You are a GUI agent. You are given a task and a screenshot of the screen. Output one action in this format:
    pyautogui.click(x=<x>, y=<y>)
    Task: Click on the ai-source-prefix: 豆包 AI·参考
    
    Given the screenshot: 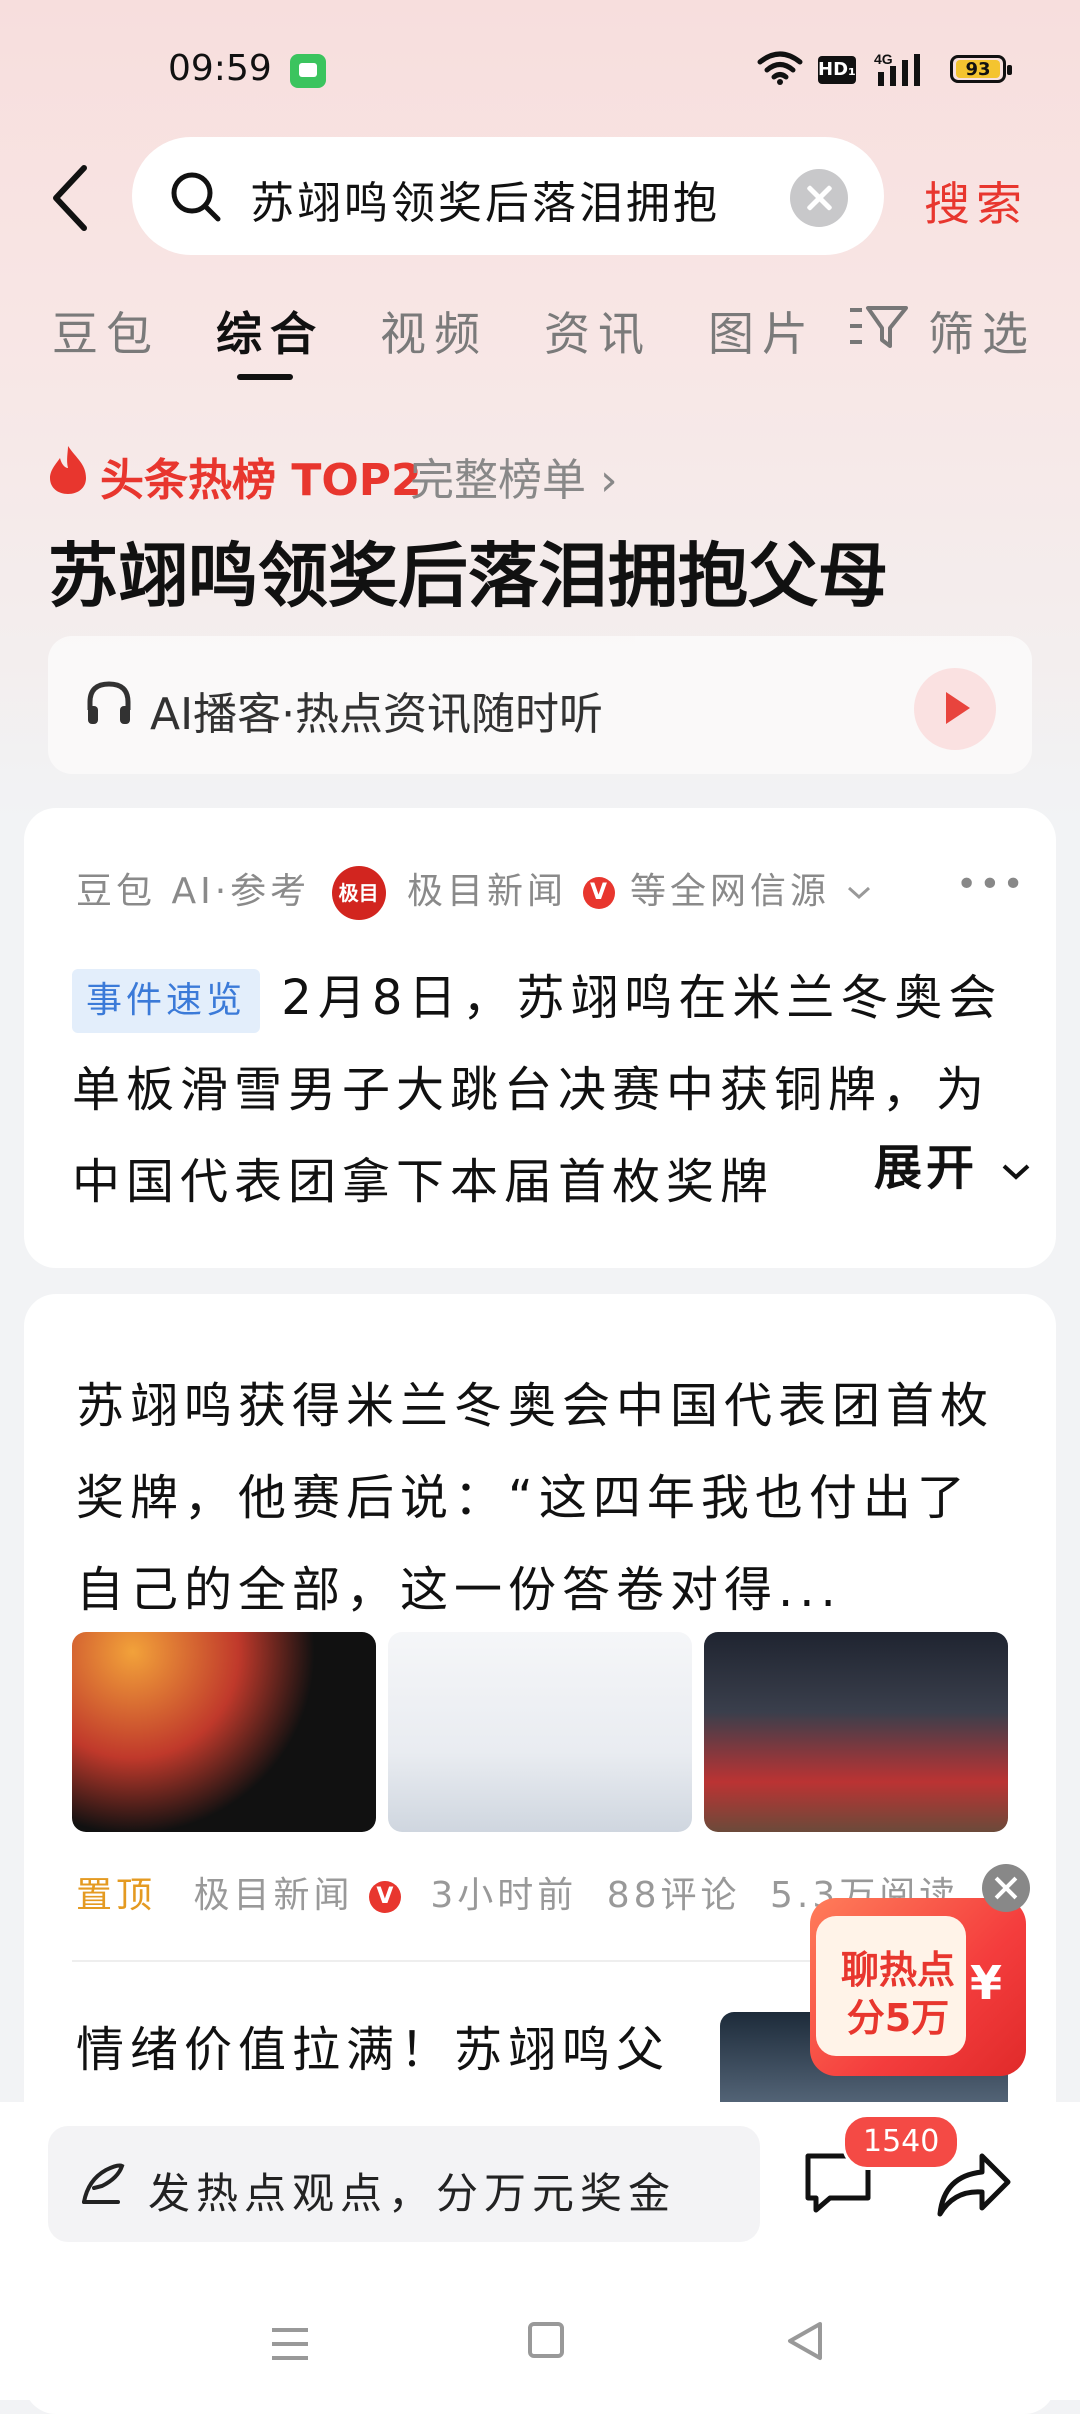 What is the action you would take?
    pyautogui.click(x=193, y=891)
    